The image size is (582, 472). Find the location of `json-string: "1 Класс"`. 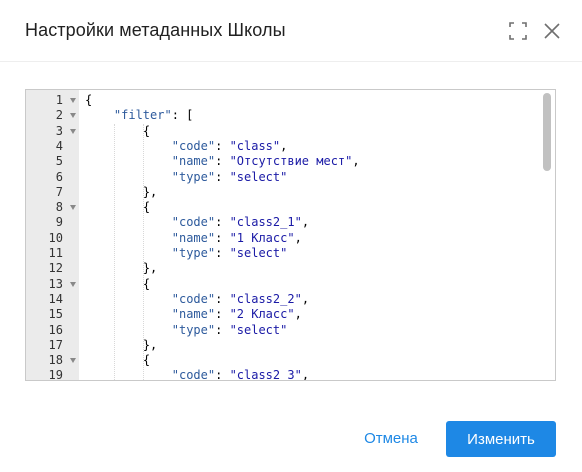

json-string: "1 Класс" is located at coordinates (262, 237).